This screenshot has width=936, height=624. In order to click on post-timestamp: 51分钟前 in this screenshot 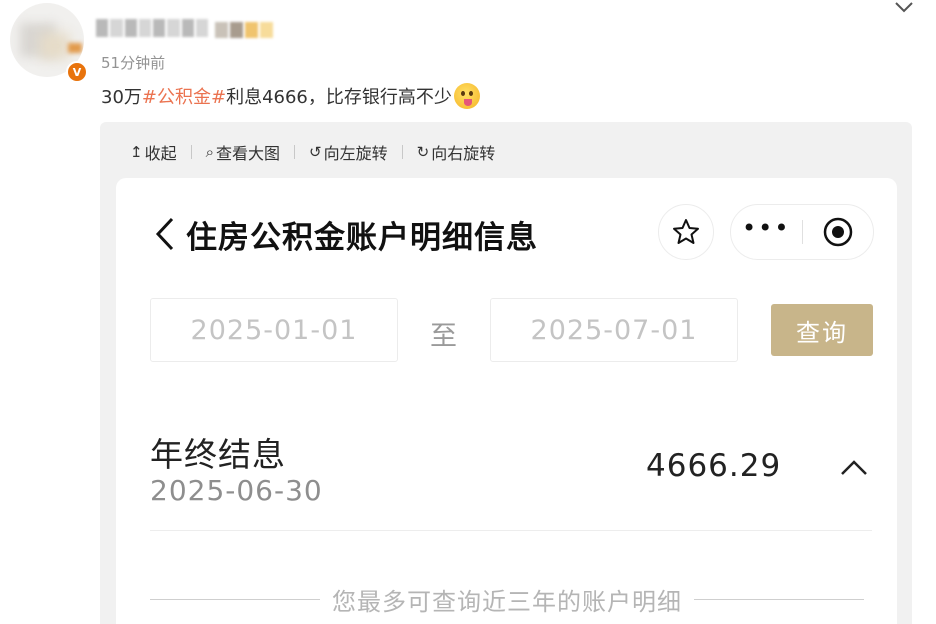, I will do `click(133, 62)`.